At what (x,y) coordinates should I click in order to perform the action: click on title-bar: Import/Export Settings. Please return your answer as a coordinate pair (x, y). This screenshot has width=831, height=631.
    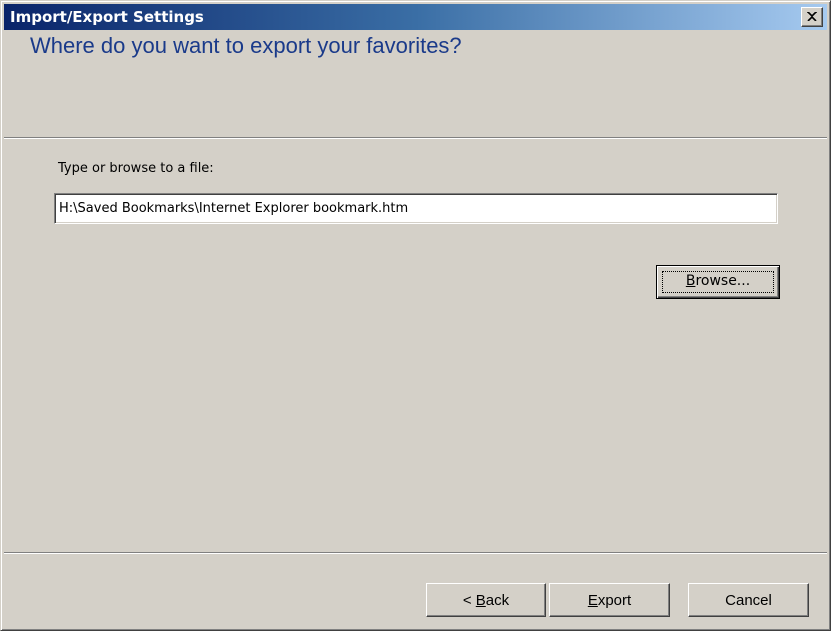
    Looking at the image, I should click on (415, 17).